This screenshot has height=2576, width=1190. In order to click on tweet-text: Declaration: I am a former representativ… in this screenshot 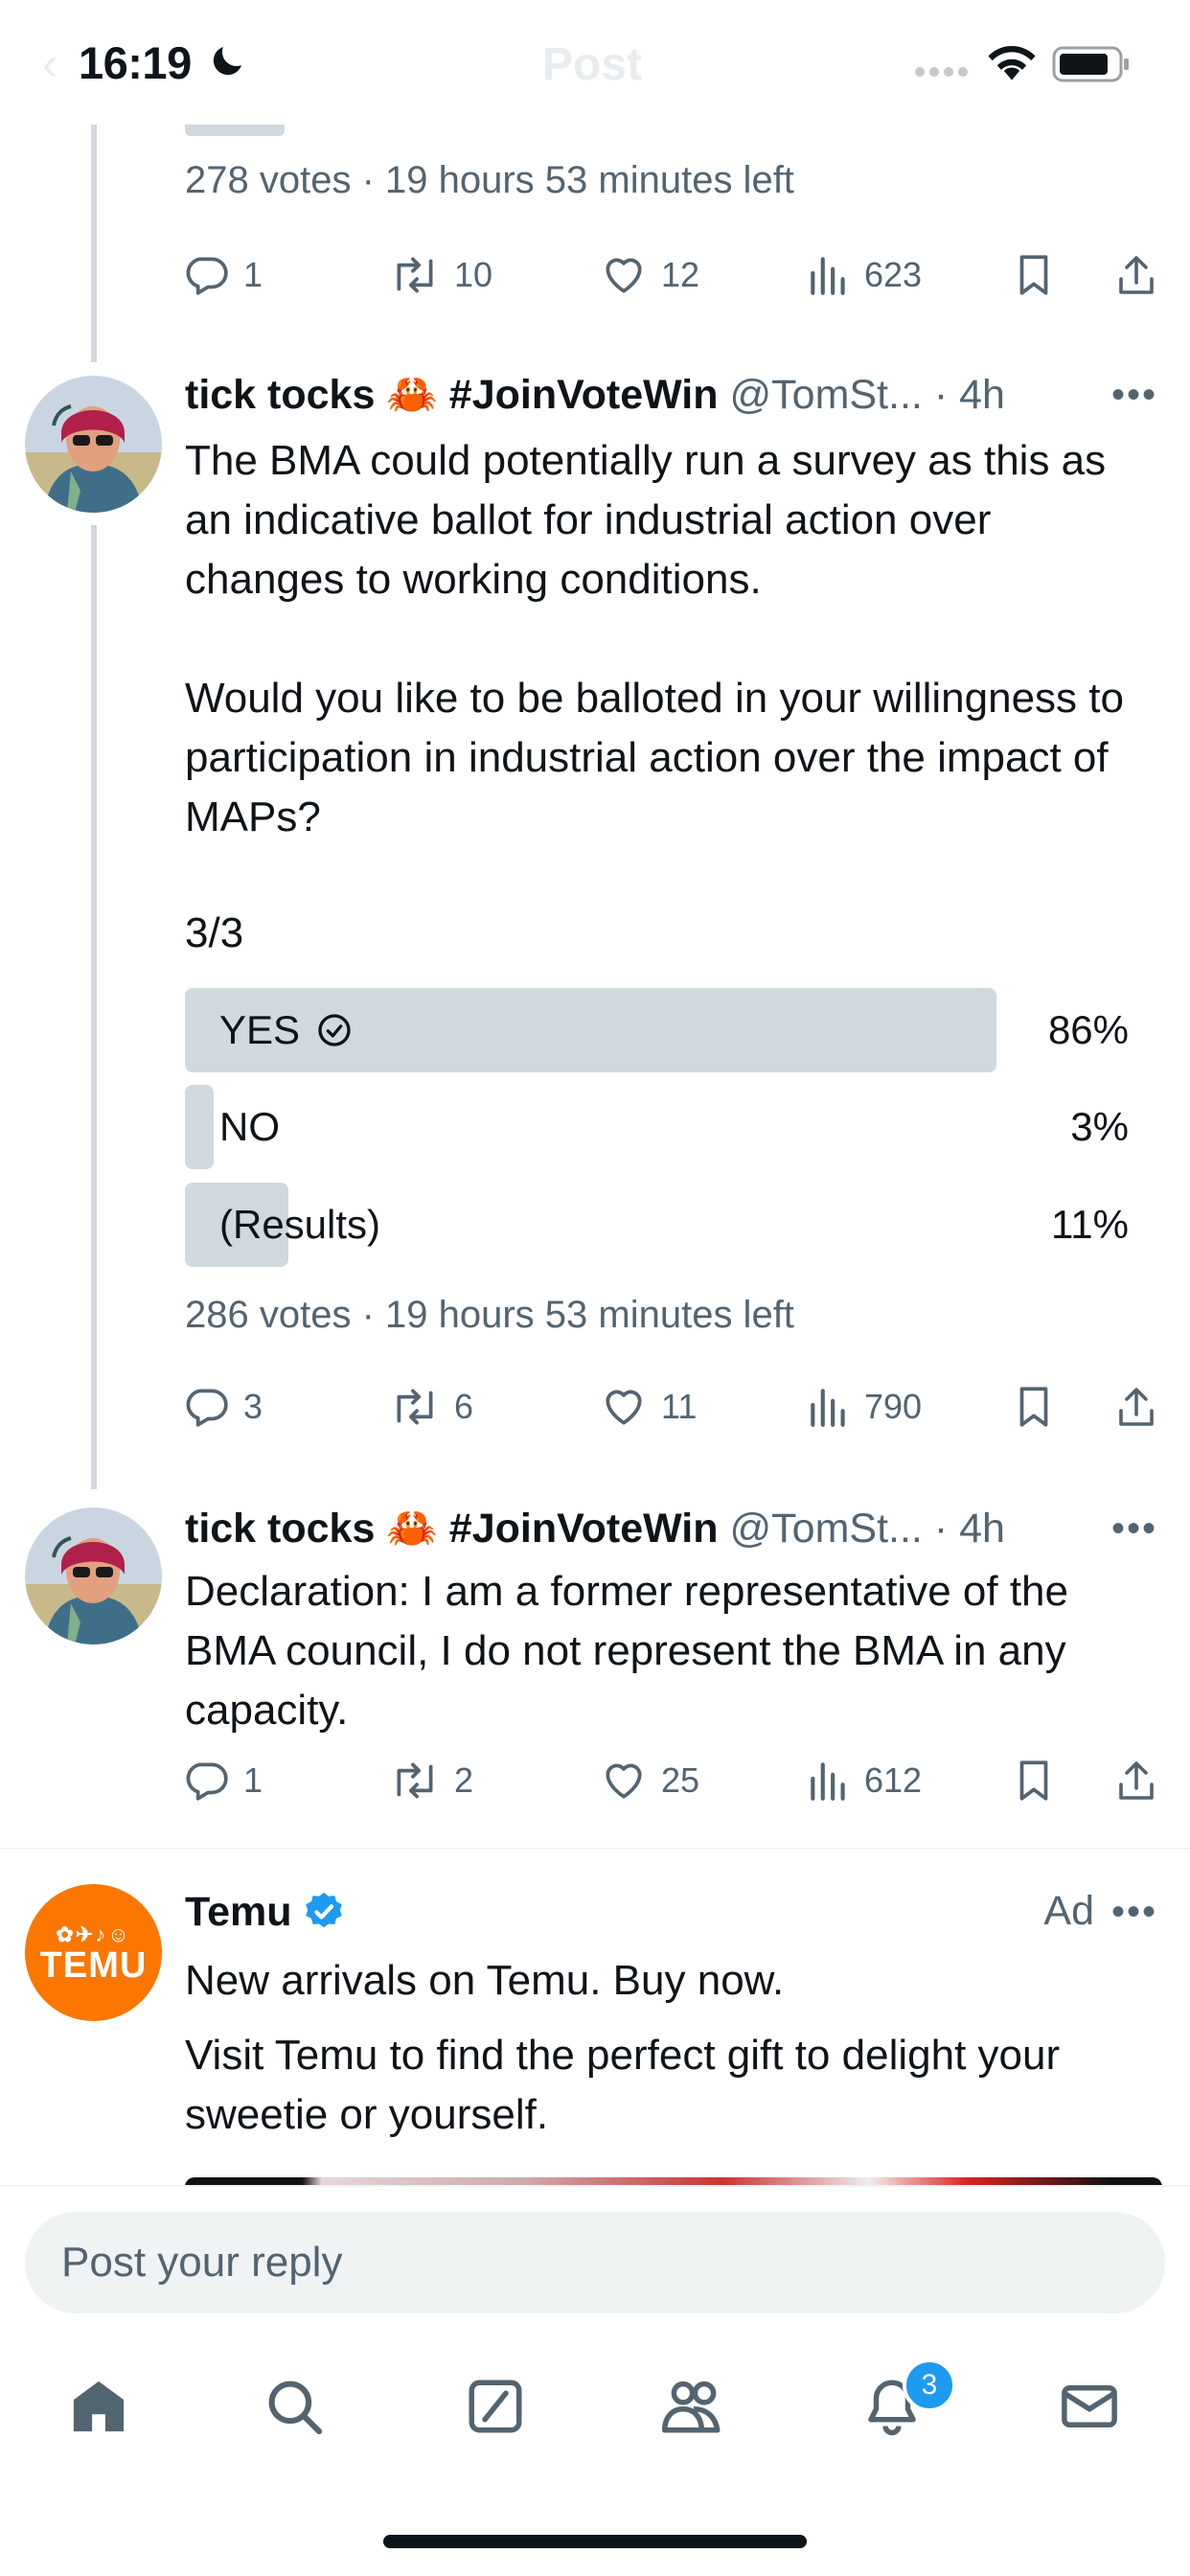, I will do `click(626, 1651)`.